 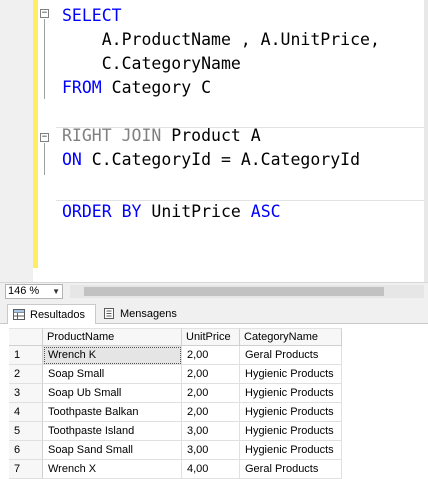 I want to click on code-line: SELECT, so click(x=92, y=16).